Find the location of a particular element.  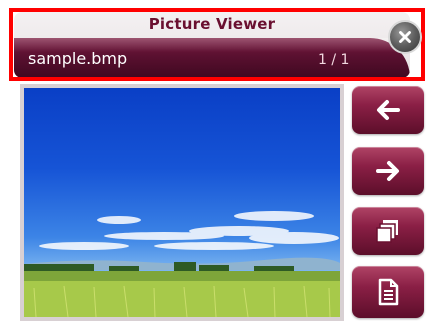

copy-icon is located at coordinates (387, 231).